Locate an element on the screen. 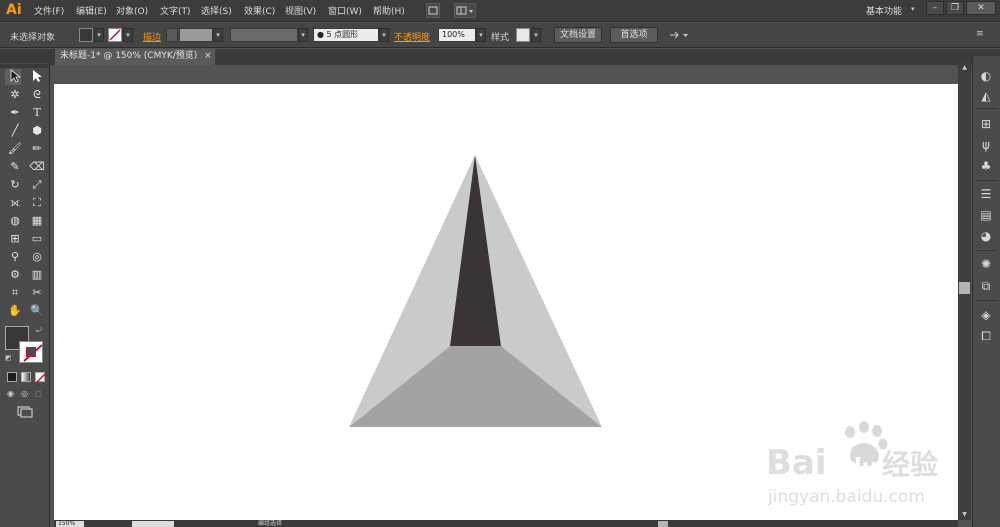 The height and width of the screenshot is (527, 1000). graphic-style-swatch is located at coordinates (523, 35).